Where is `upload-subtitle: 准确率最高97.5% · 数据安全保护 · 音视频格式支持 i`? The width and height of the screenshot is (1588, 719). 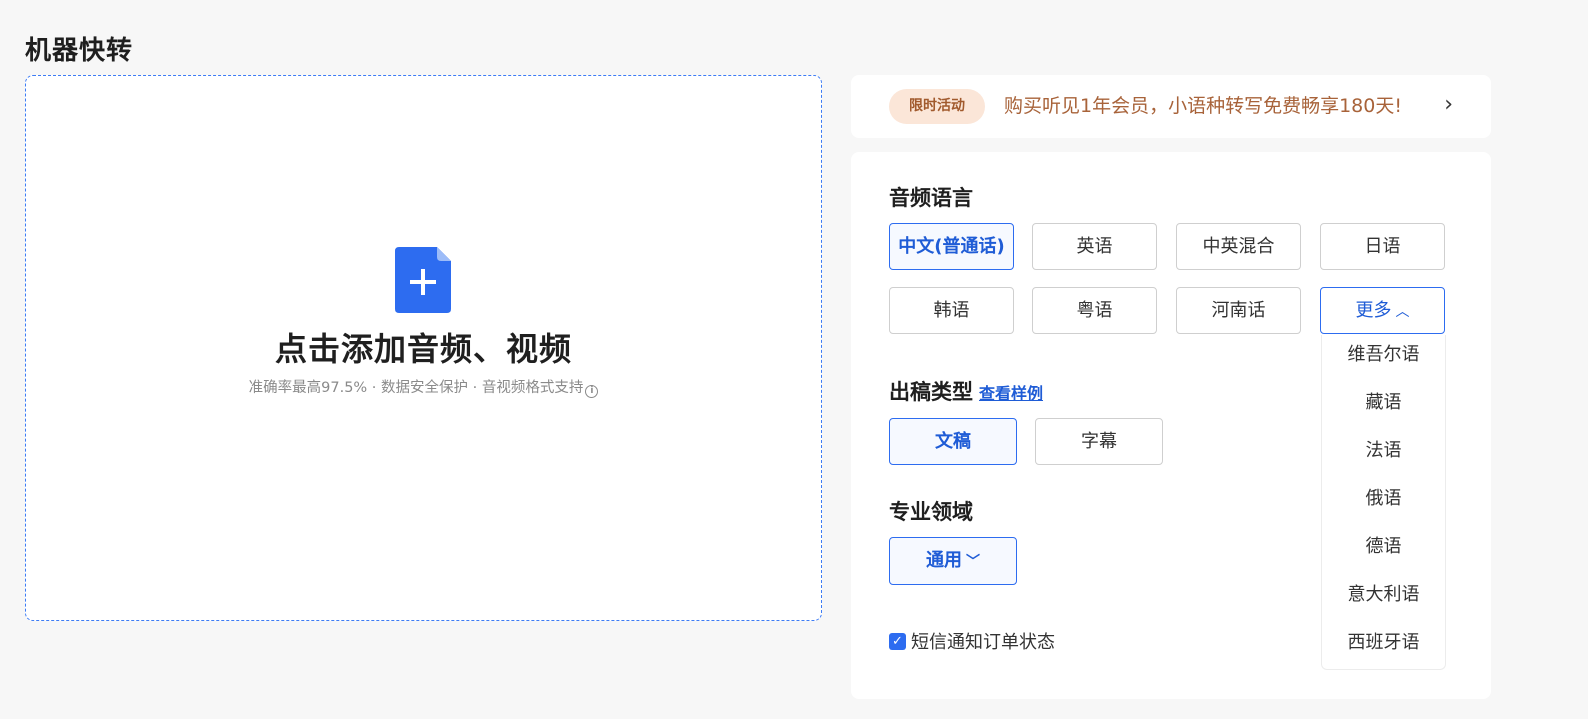 upload-subtitle: 准确率最高97.5% · 数据安全保护 · 音视频格式支持 i is located at coordinates (423, 387).